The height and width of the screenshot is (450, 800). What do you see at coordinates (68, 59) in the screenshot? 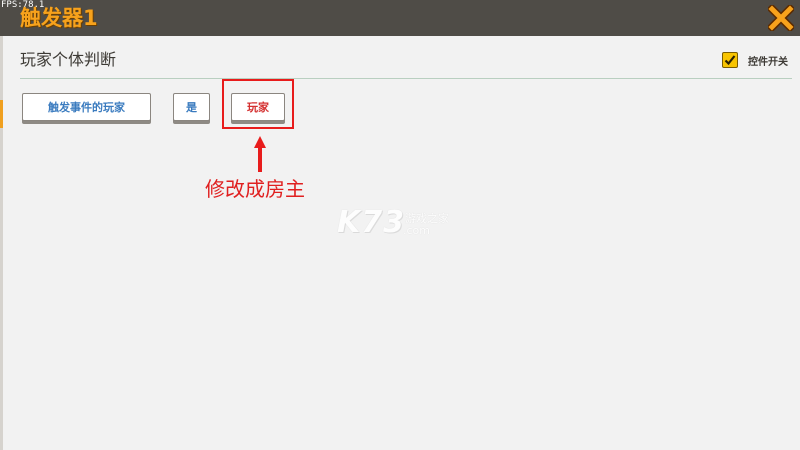
I see `section-title: 玩家个体判断` at bounding box center [68, 59].